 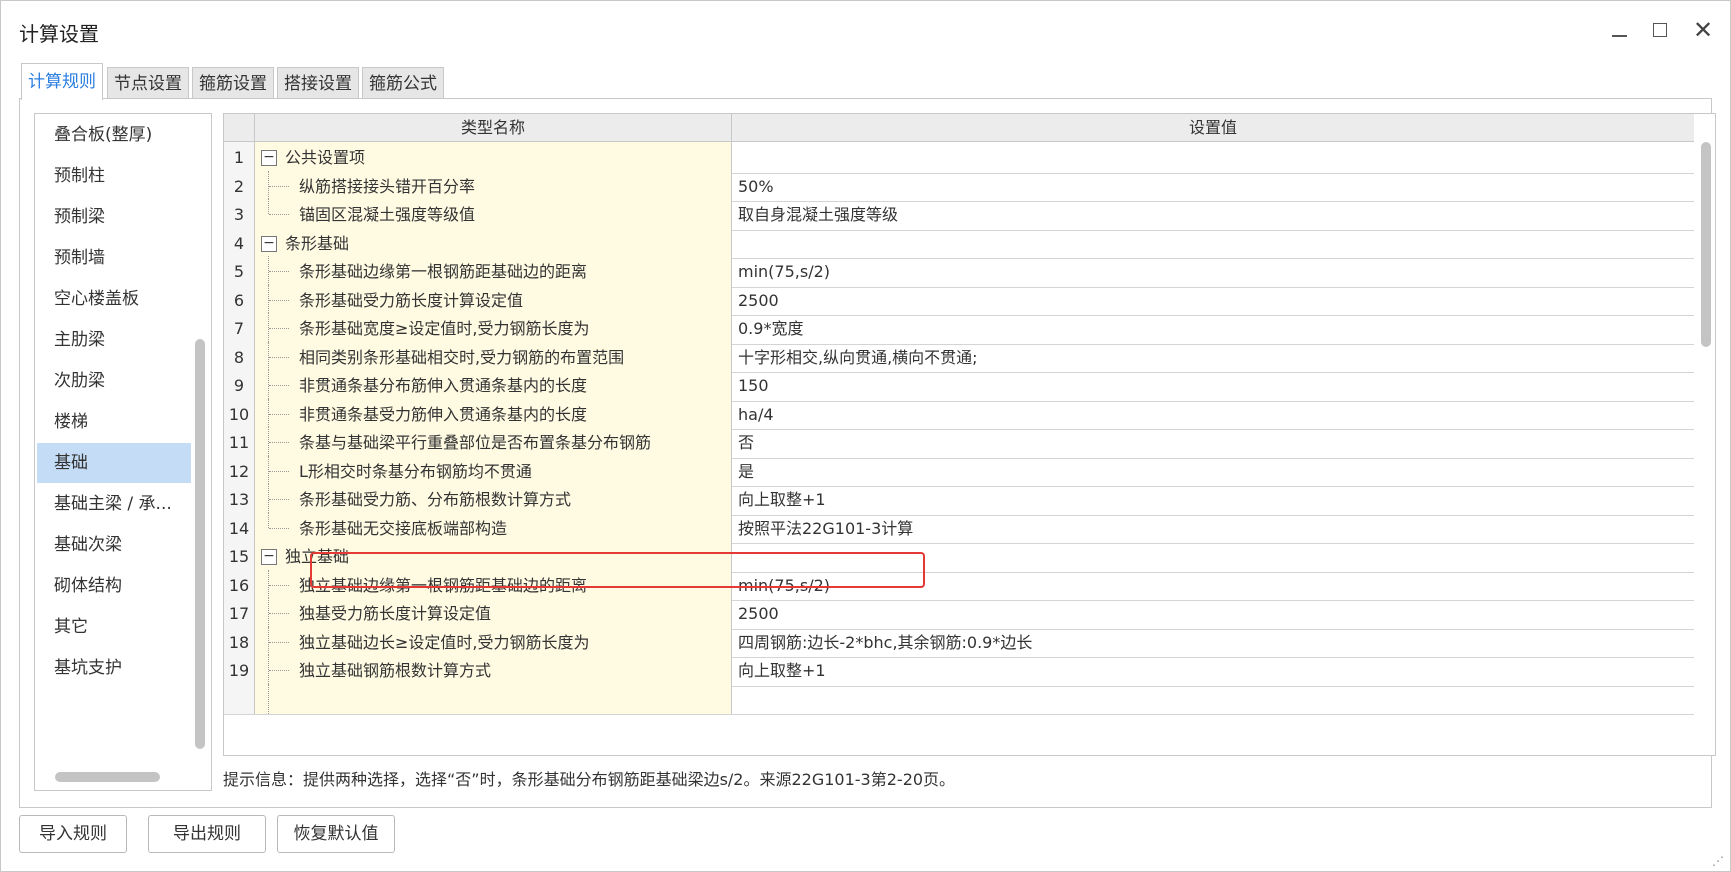 What do you see at coordinates (114, 463) in the screenshot?
I see `sidebar-item-foundation: 基础` at bounding box center [114, 463].